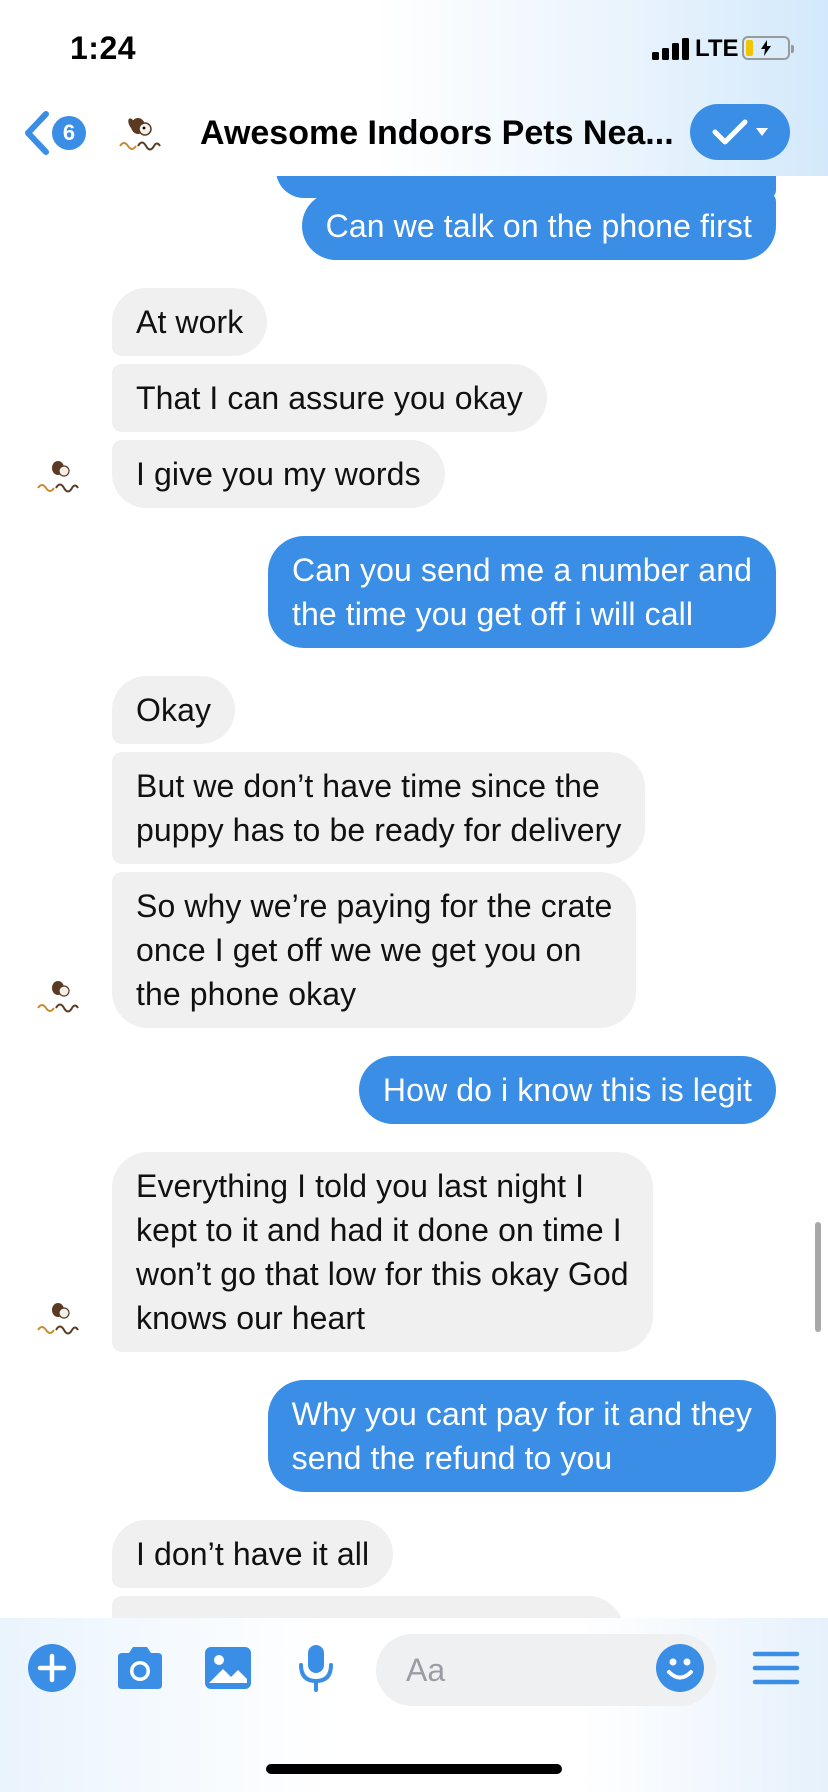  Describe the element at coordinates (382, 1274) in the screenshot. I see `message-text-line: won’t go that low for this okay God` at that location.